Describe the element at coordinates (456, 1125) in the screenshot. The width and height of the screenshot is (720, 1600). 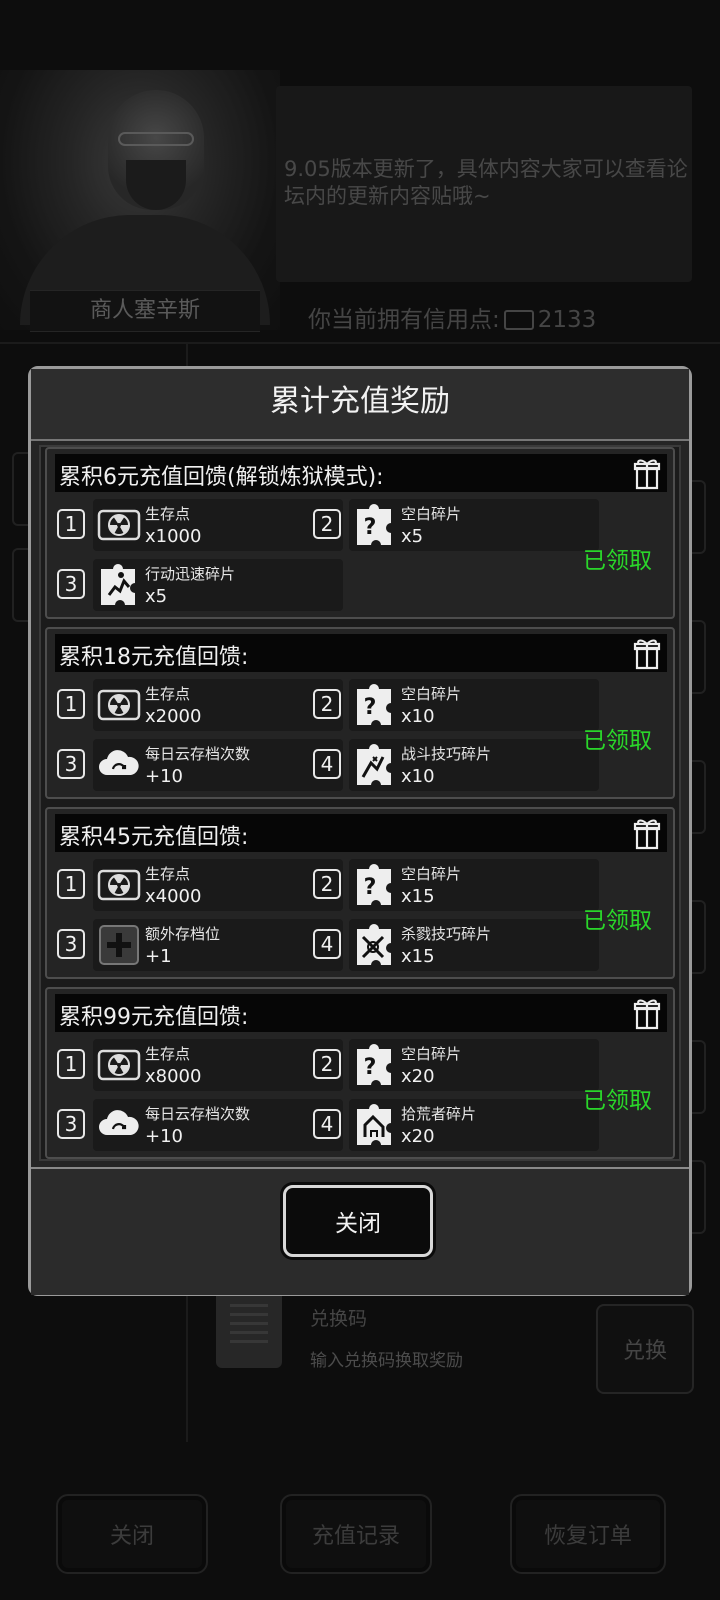
I see `reward-item: 4 拾荒者碎片 x20` at that location.